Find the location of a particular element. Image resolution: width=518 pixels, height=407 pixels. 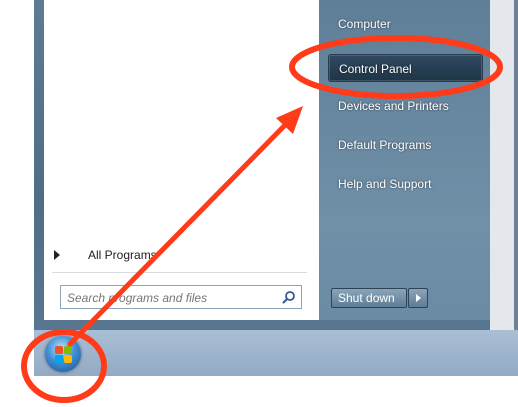

logo-quadrant-green is located at coordinates (68, 350).